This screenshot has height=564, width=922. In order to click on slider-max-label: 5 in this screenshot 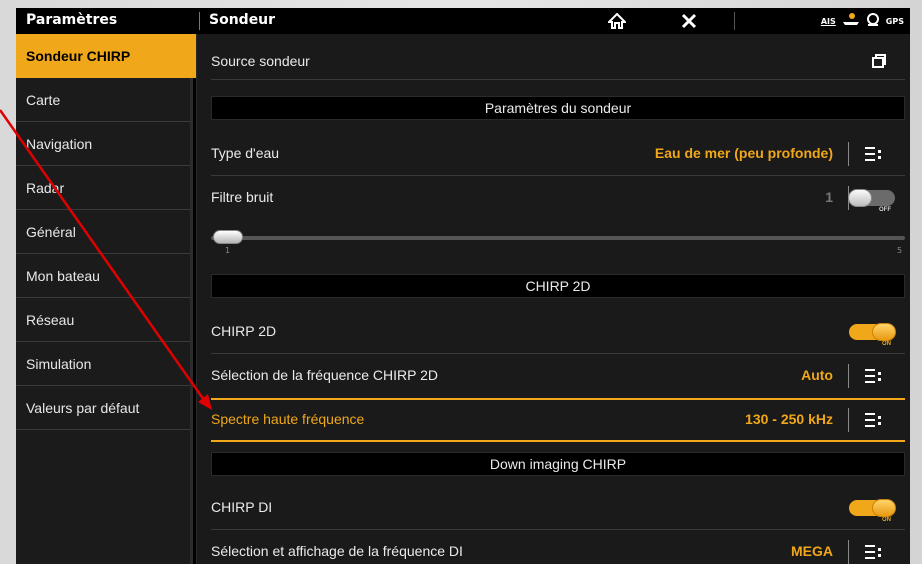, I will do `click(900, 250)`.